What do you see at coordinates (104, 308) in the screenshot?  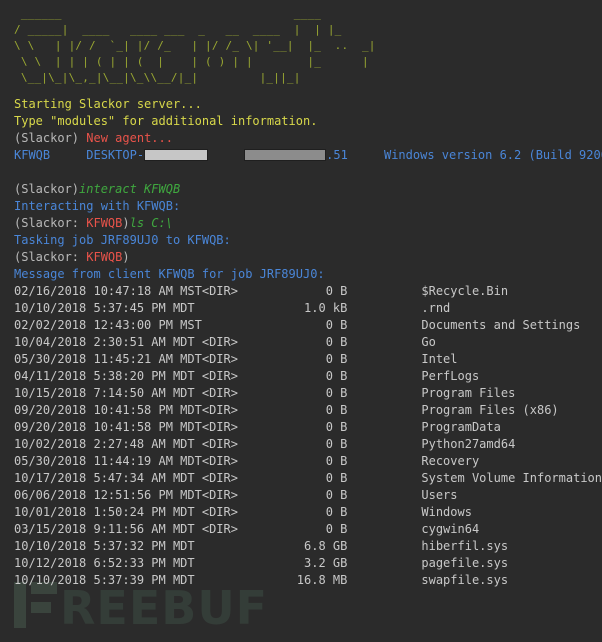 I see `cell-date: 10/10/2018 5:37:45 PM MDT` at bounding box center [104, 308].